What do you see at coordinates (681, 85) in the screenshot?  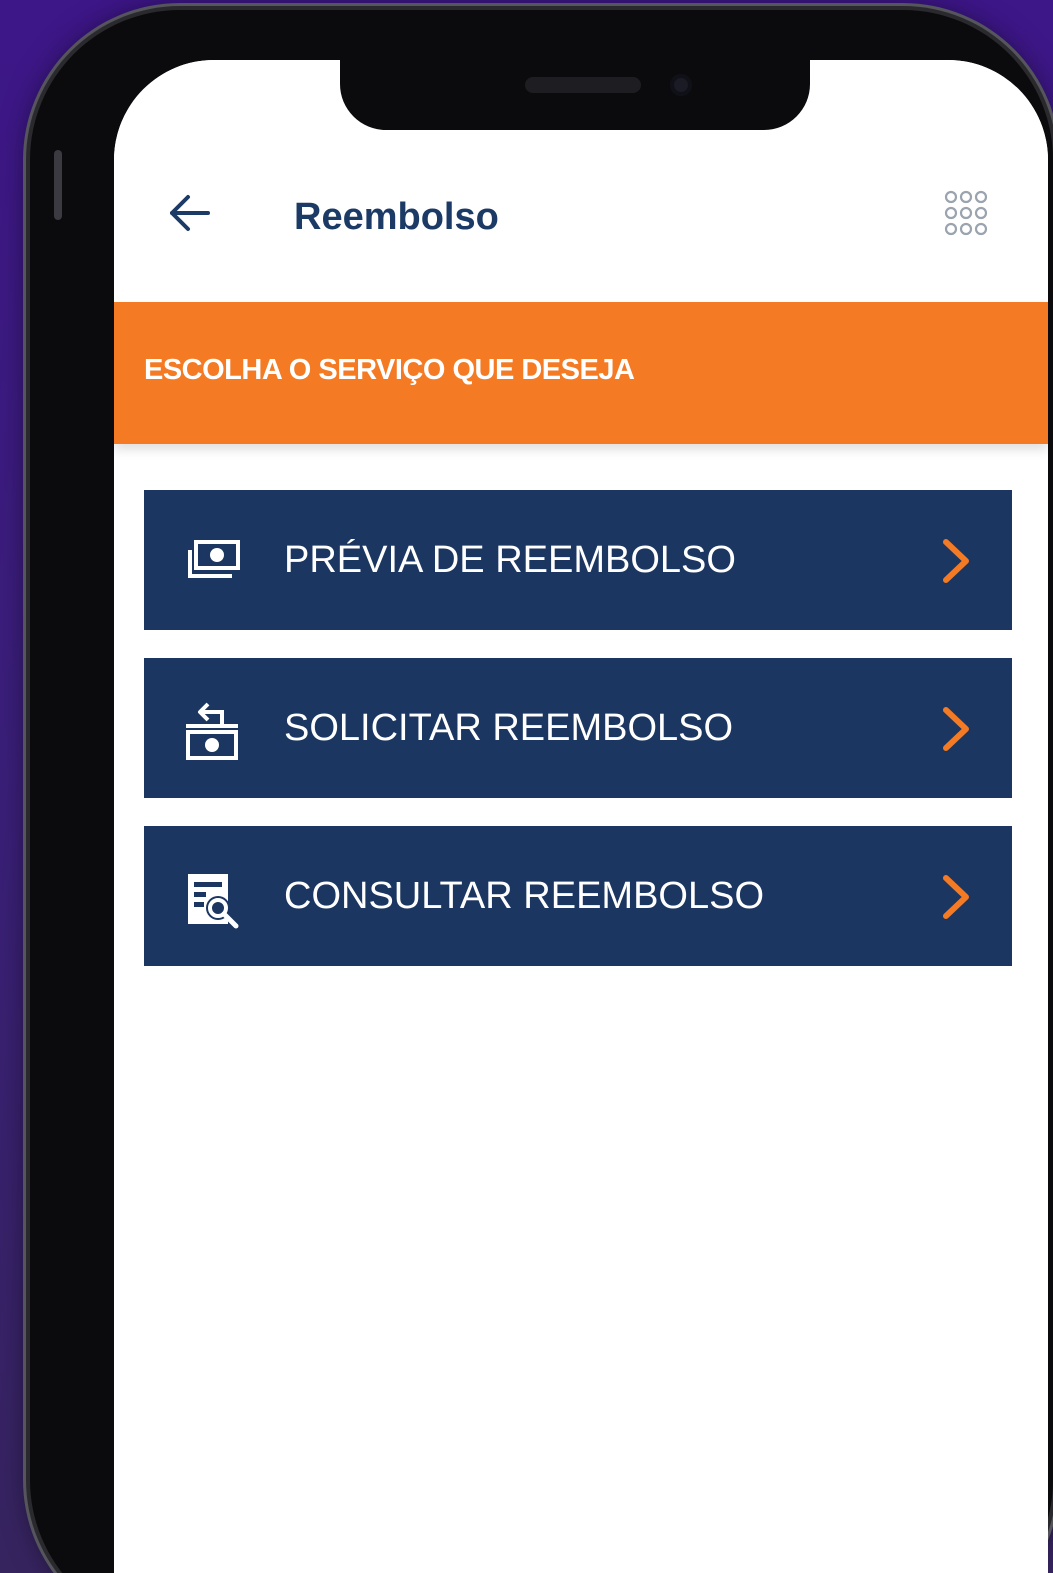 I see `phone-camera` at bounding box center [681, 85].